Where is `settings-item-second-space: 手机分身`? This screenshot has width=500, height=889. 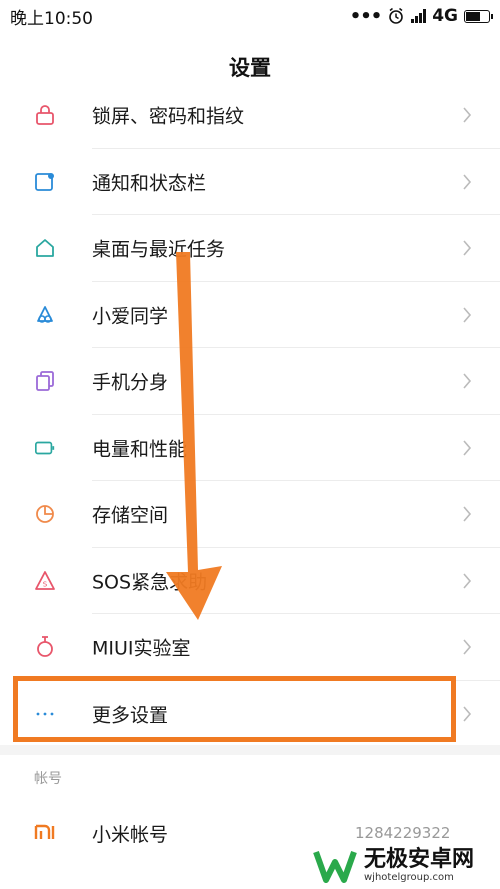
settings-item-second-space: 手机分身 is located at coordinates (250, 381).